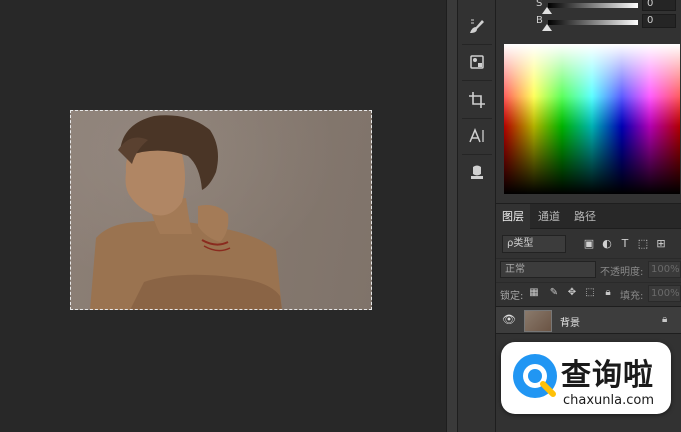 The height and width of the screenshot is (432, 681). Describe the element at coordinates (588, 320) in the screenshot. I see `layer-row-background: 👁︎ 背景 🔒︎` at that location.